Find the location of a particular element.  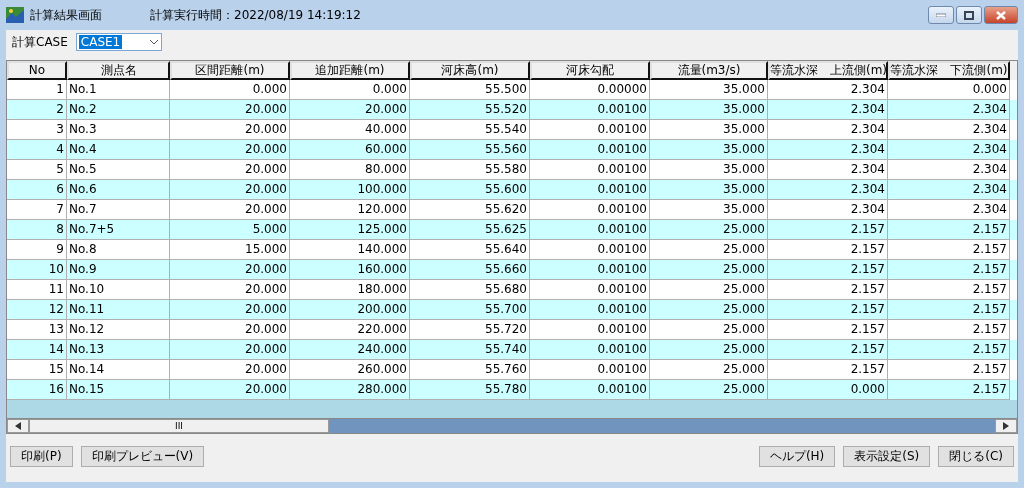

table-cell: 280.000 is located at coordinates (350, 390).